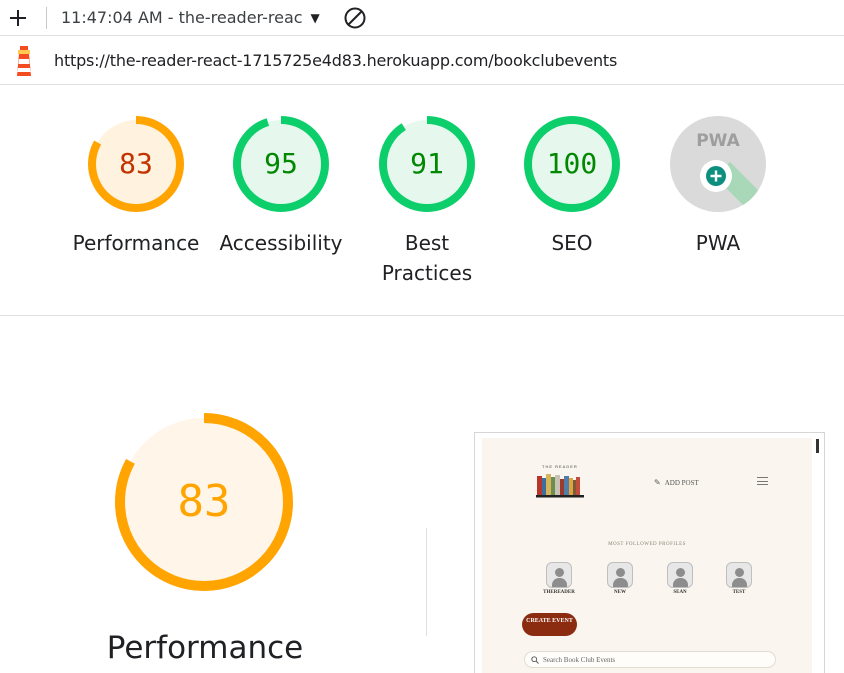 The height and width of the screenshot is (673, 844). I want to click on report-selector: 11:47:04 AM - the-reader-reac ▼, so click(190, 17).